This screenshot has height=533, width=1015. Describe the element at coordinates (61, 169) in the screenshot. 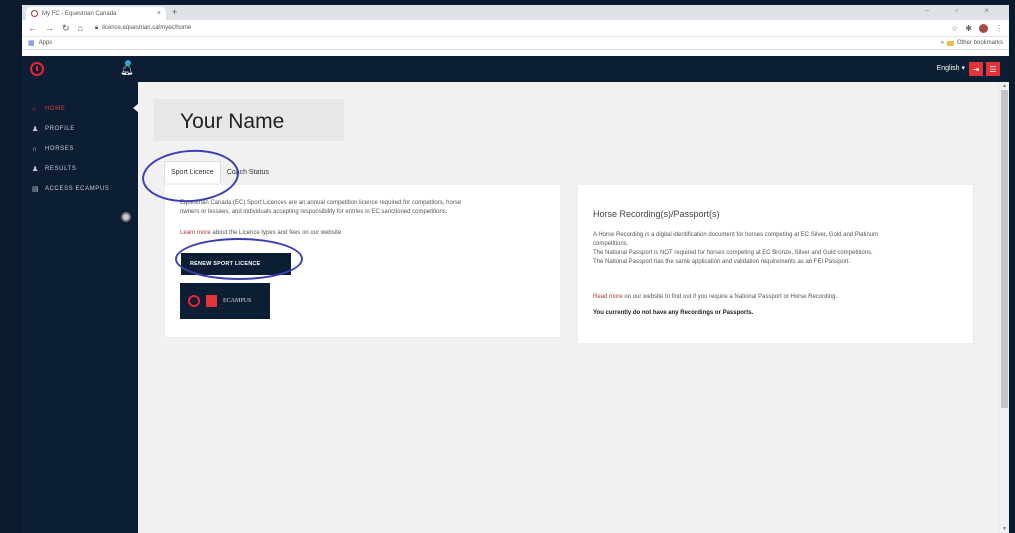

I see `sidebar-item-label: Results` at that location.